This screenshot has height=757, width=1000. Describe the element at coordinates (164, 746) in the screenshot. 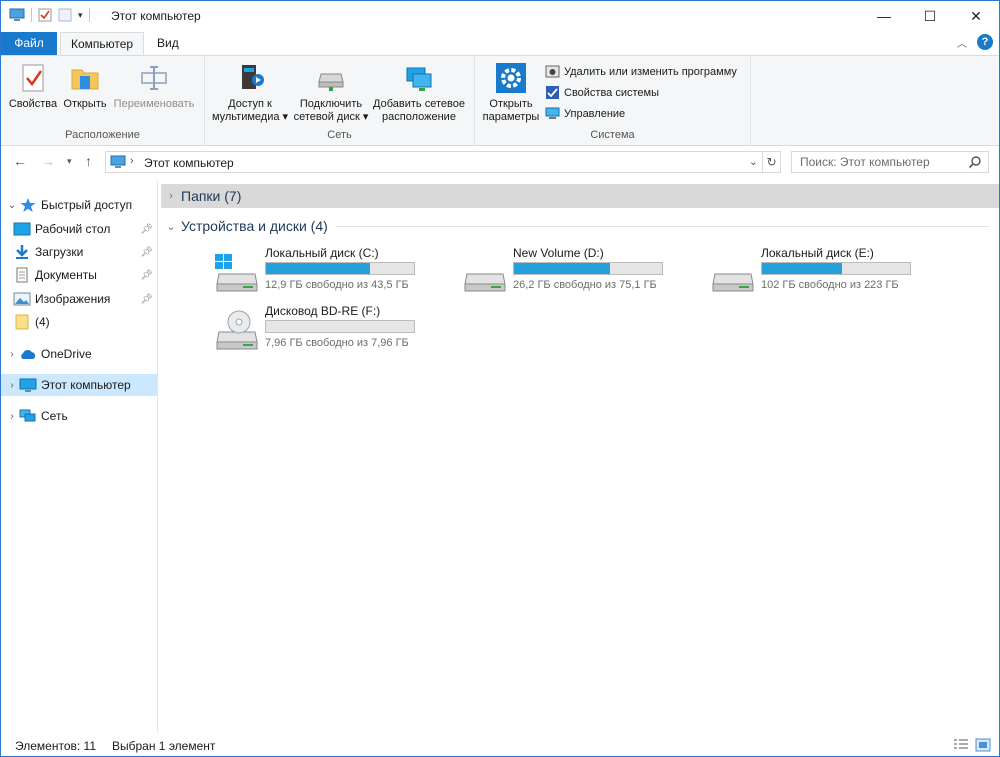

I see `selection-count: Выбран 1 элемент` at that location.